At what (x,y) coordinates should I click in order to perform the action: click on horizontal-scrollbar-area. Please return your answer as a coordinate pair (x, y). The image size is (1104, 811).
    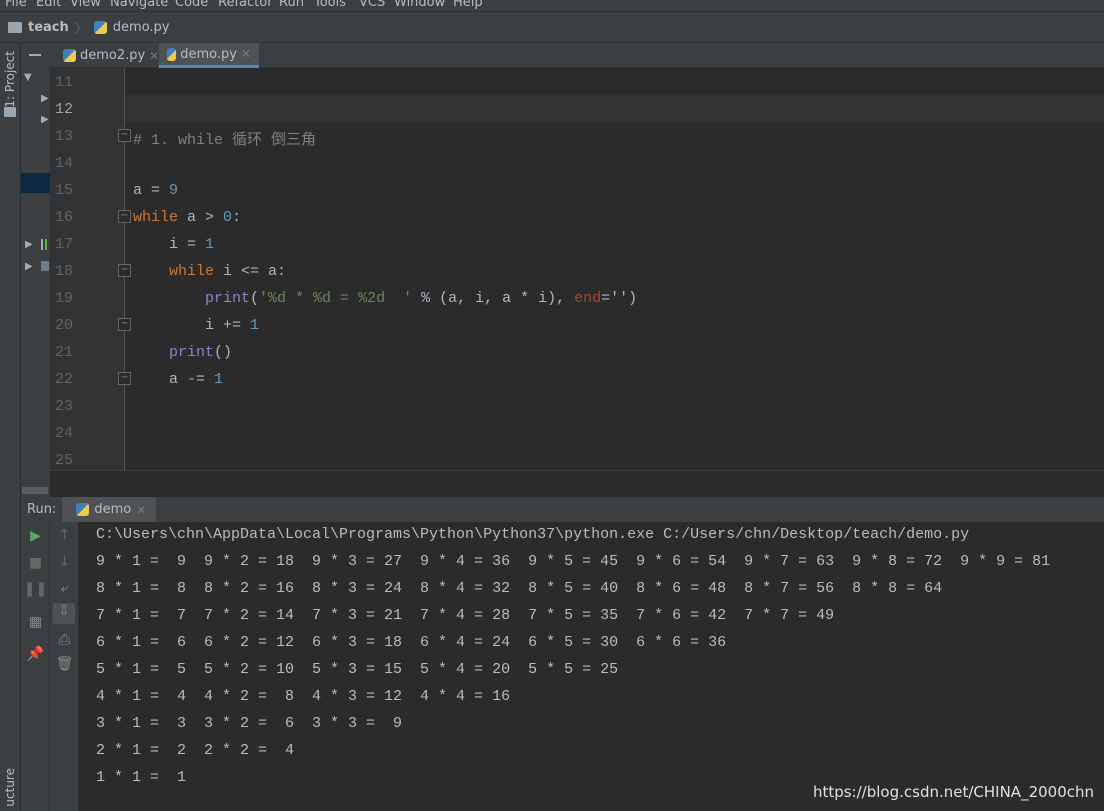
    Looking at the image, I should click on (577, 483).